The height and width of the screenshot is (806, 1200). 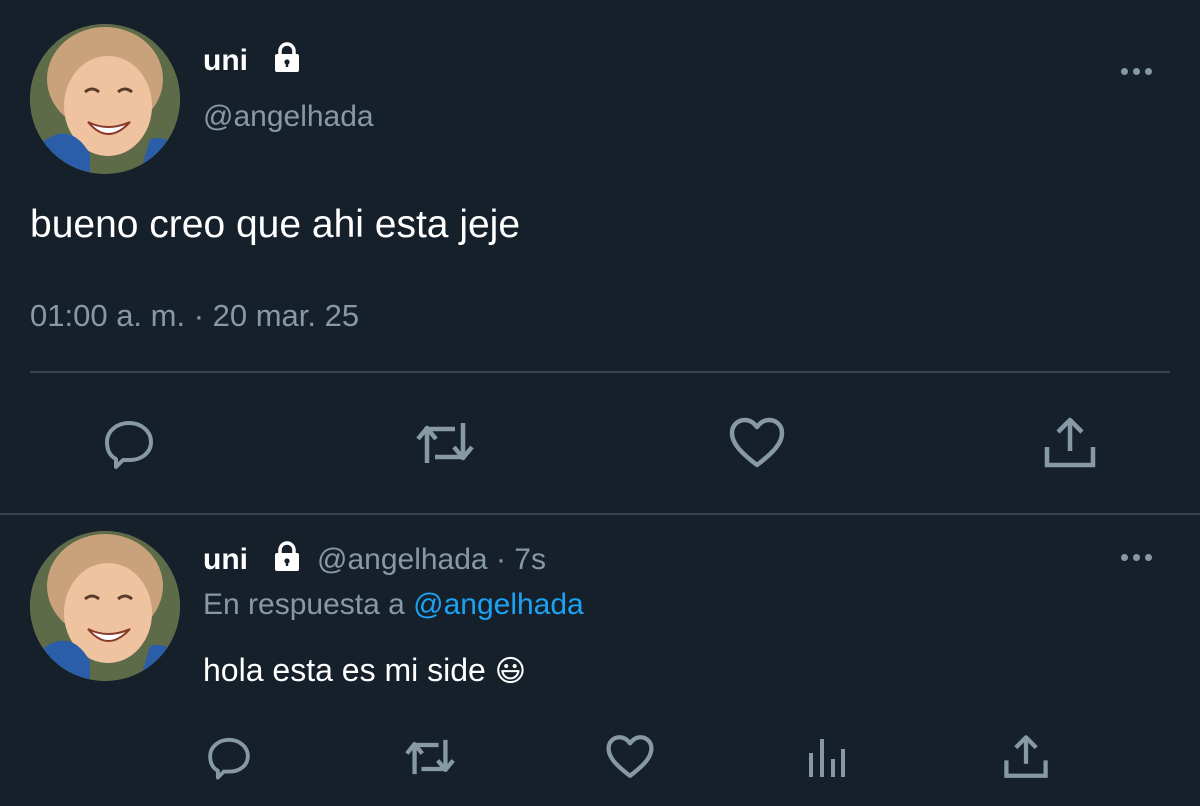 I want to click on reply-header-meta: @angelhada · 7s, so click(x=431, y=560).